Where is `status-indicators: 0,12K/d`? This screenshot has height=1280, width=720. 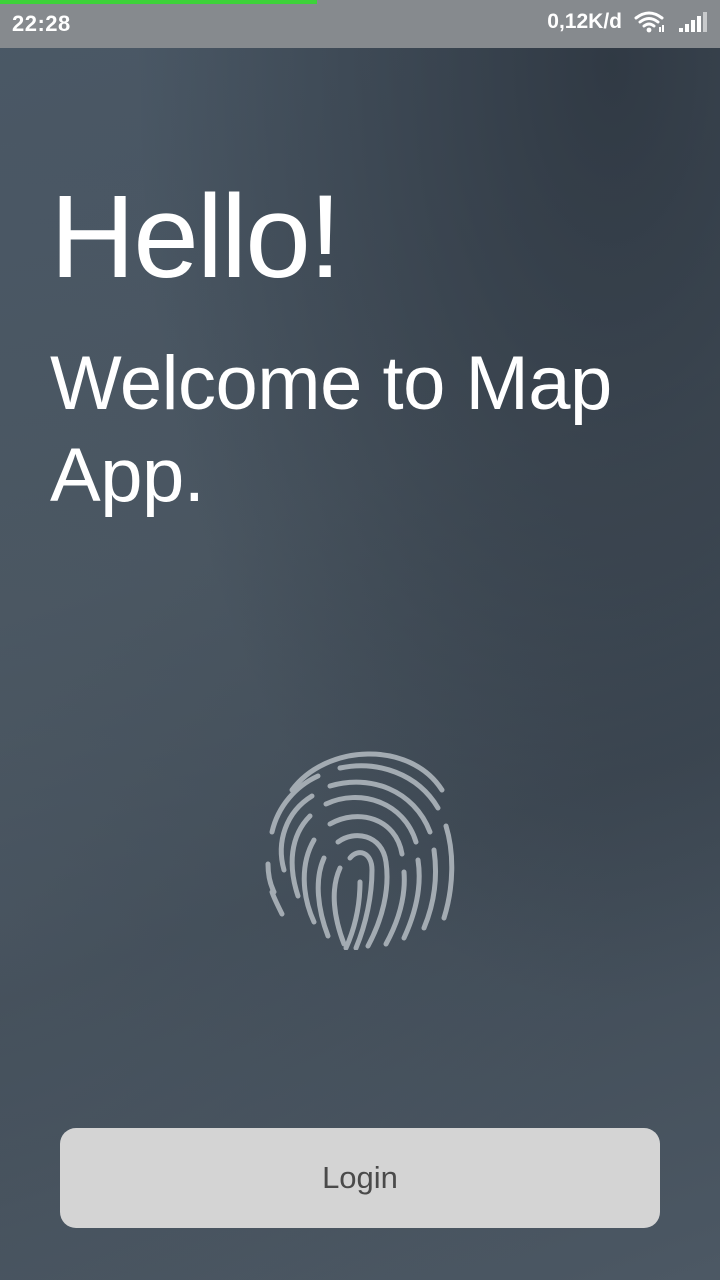 status-indicators: 0,12K/d is located at coordinates (627, 22).